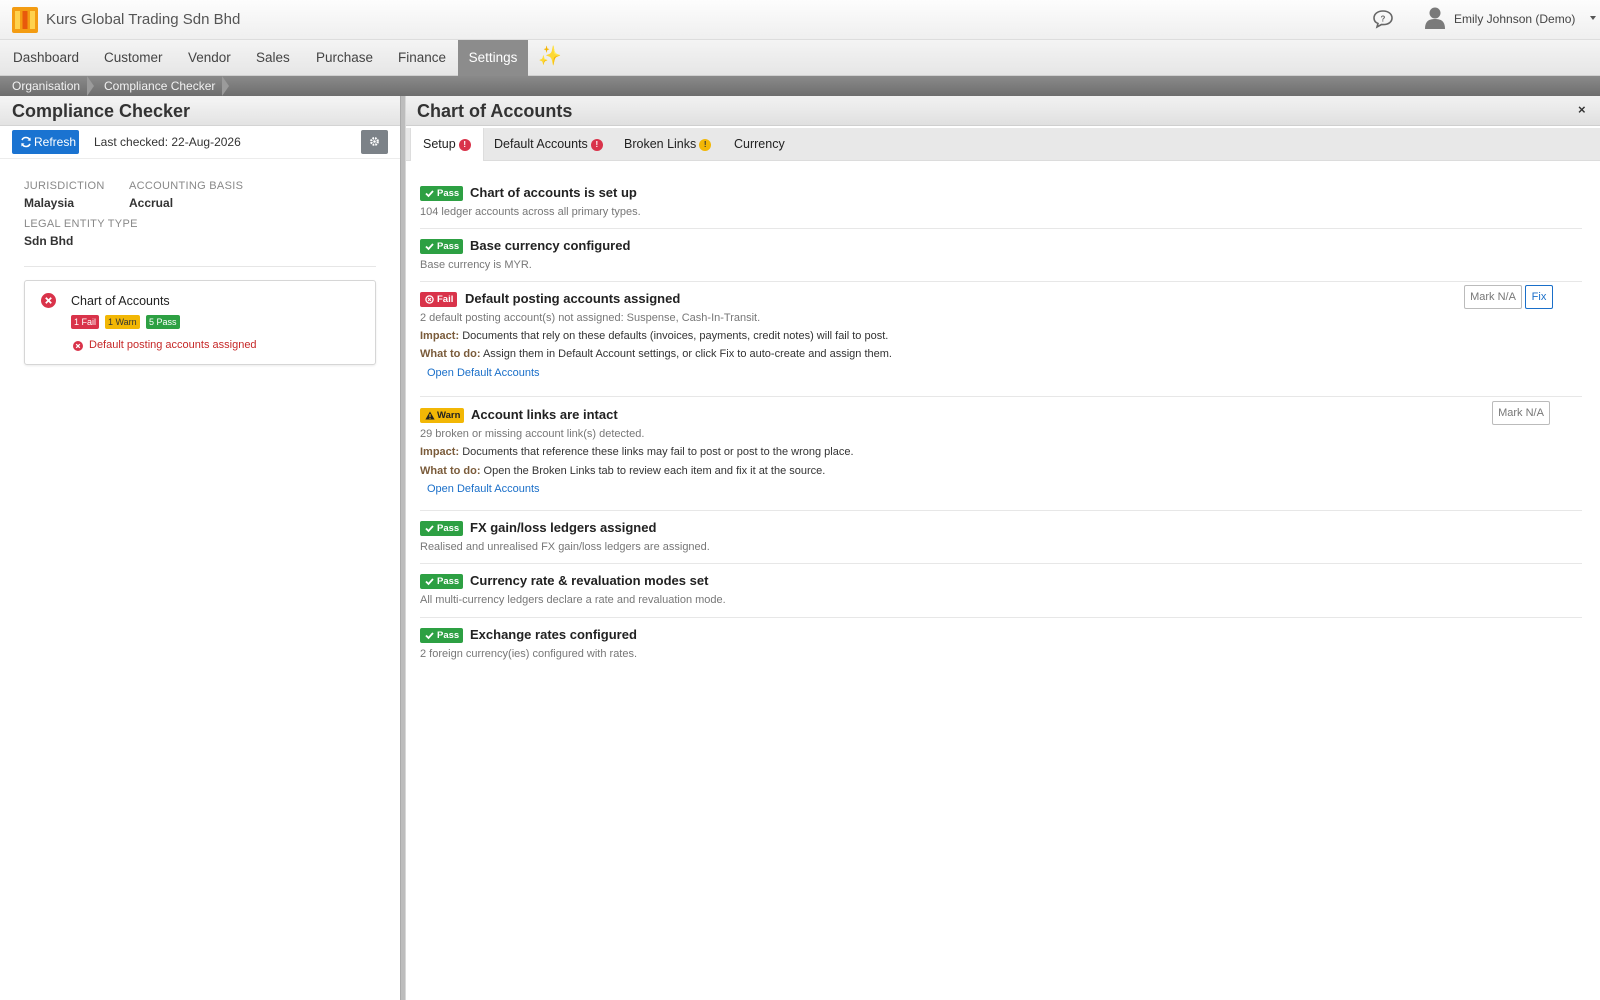 Image resolution: width=1600 pixels, height=1000 pixels. I want to click on accounting-basis-value: Accrual, so click(151, 203).